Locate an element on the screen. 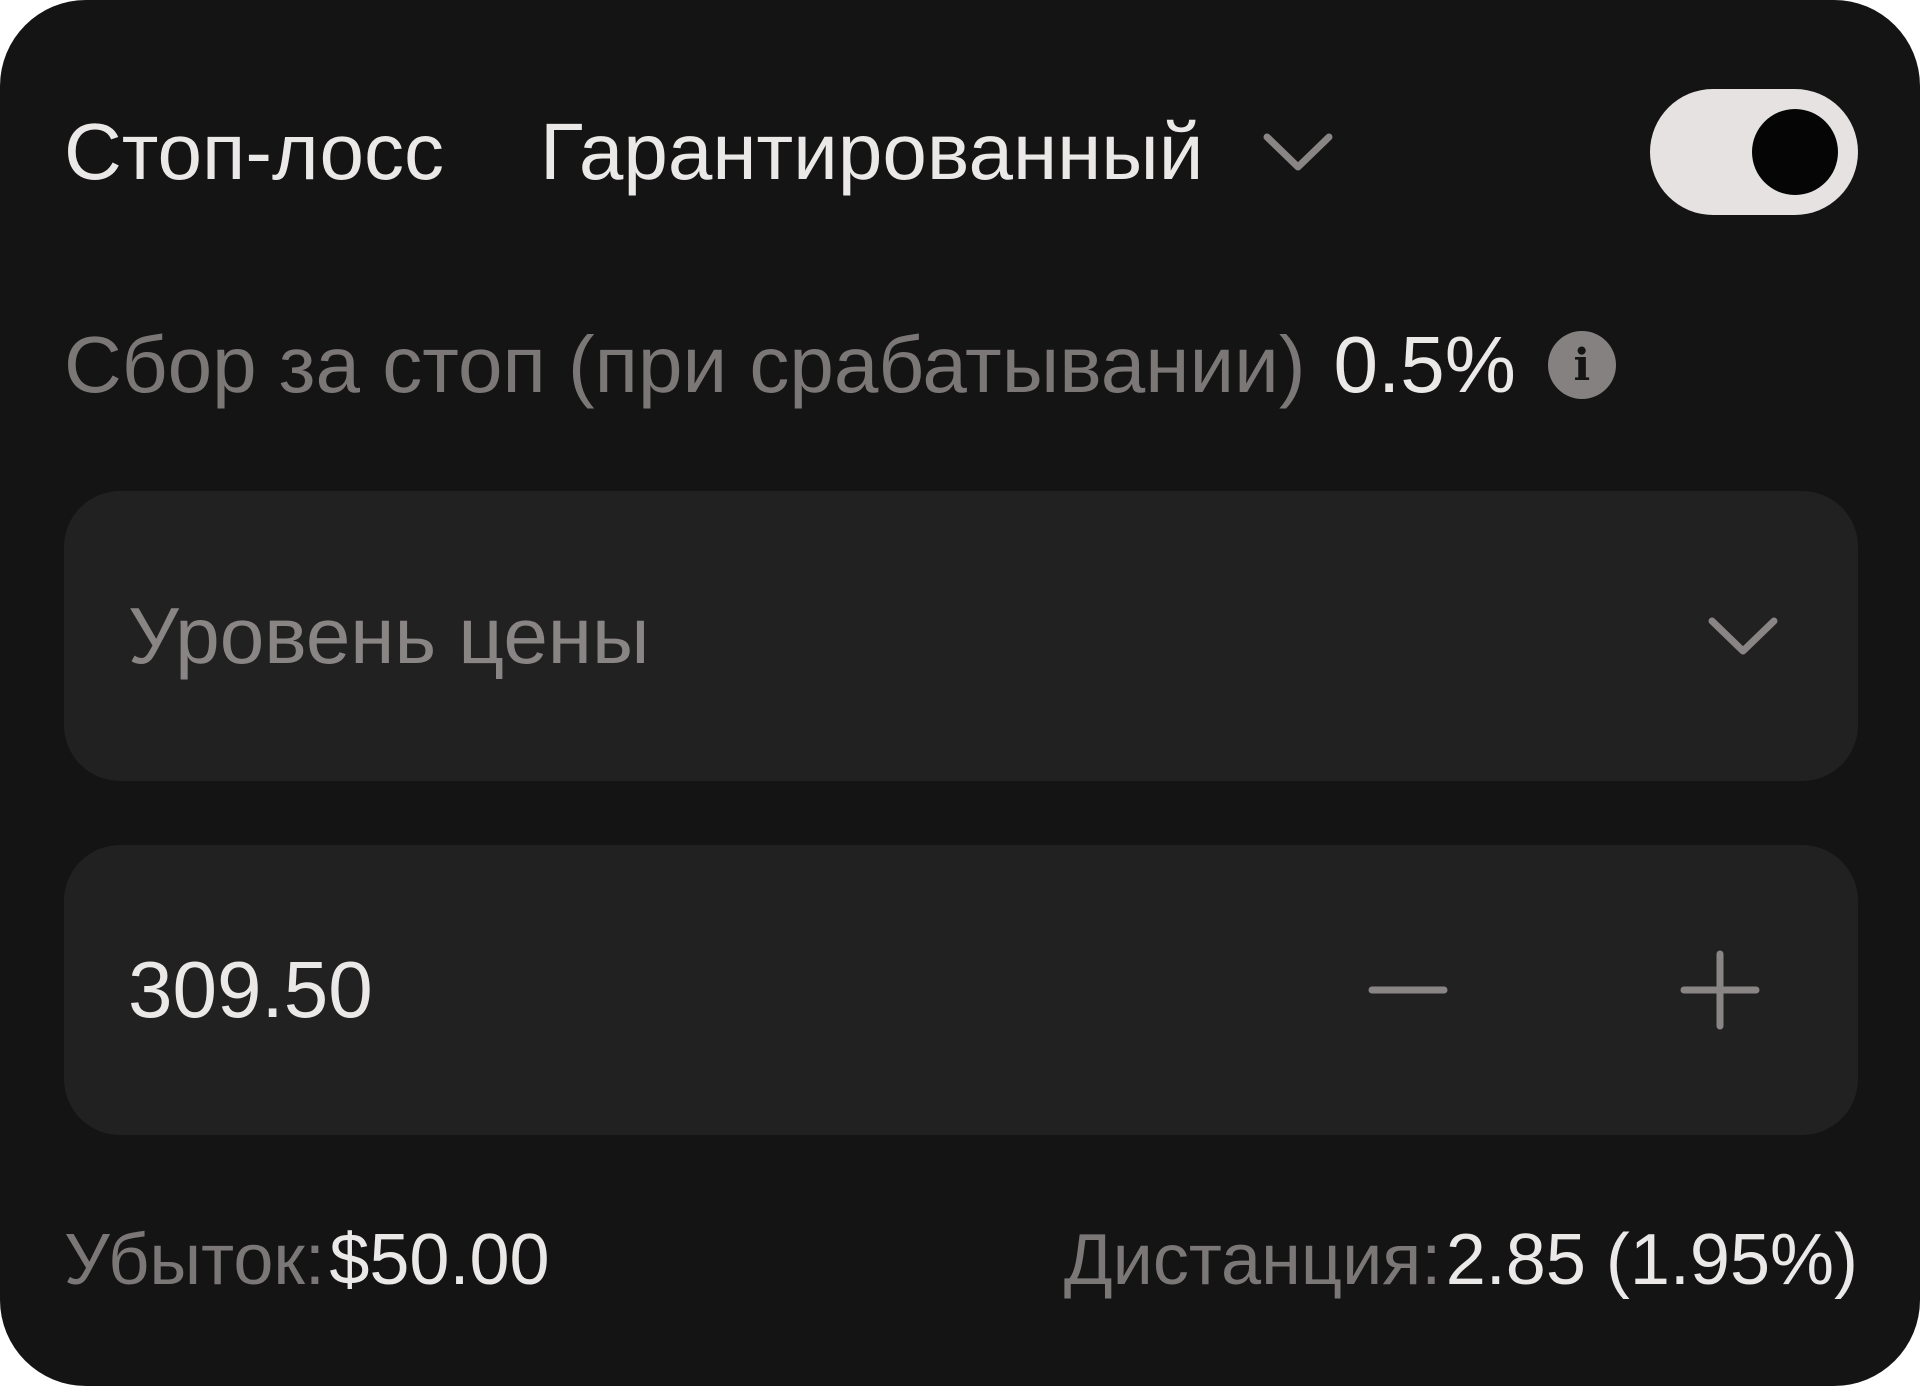  loss-summary: Убыток: $50.00 is located at coordinates (307, 1260).